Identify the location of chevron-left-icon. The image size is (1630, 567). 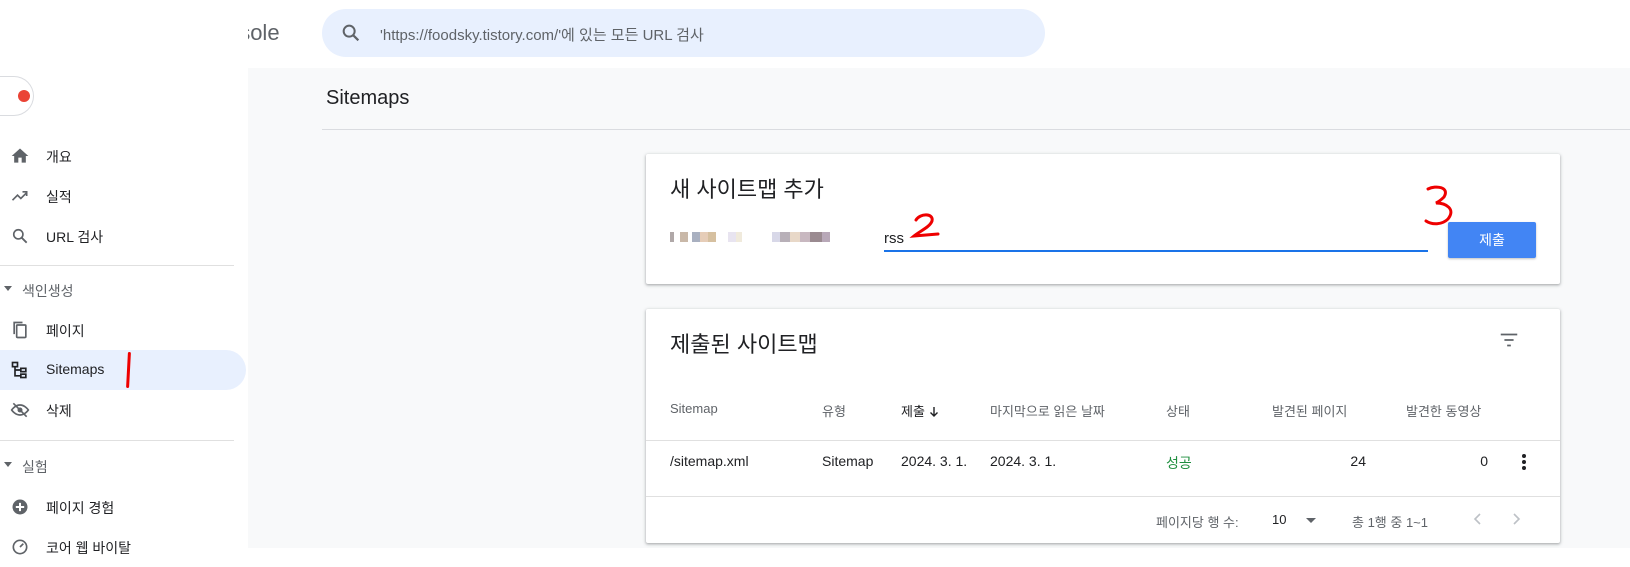
(1478, 519).